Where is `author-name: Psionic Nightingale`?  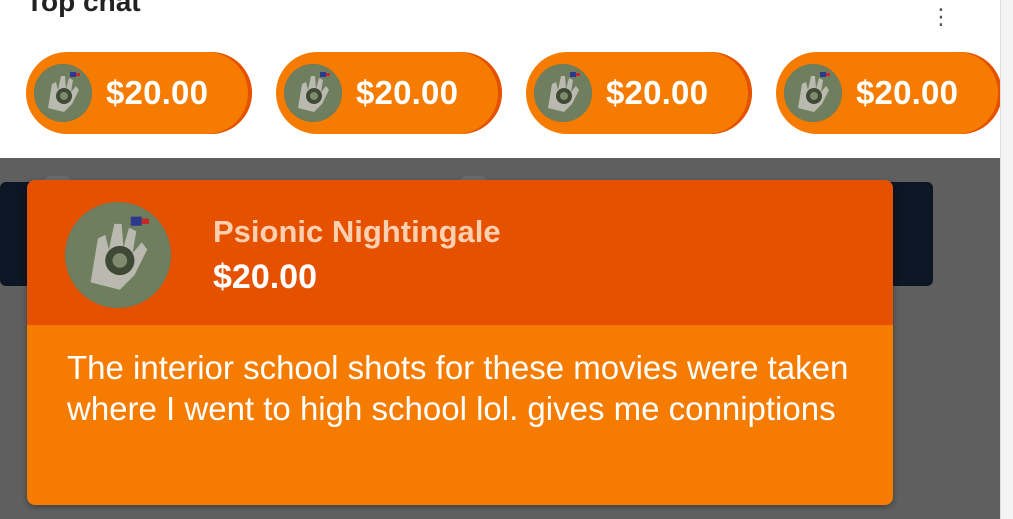
author-name: Psionic Nightingale is located at coordinates (357, 232).